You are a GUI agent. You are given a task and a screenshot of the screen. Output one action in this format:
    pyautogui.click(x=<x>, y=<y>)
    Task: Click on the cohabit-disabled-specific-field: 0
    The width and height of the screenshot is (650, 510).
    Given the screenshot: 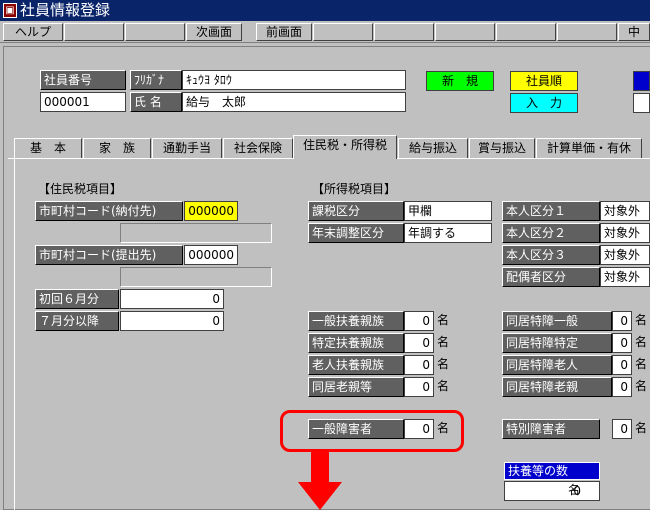 What is the action you would take?
    pyautogui.click(x=622, y=343)
    